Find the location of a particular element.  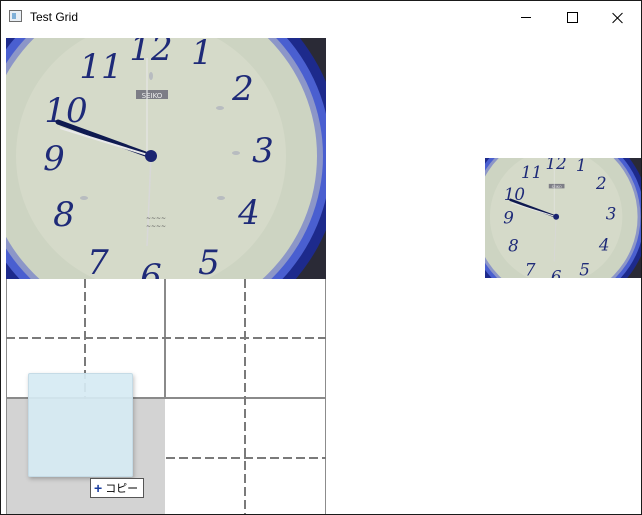

close-icon is located at coordinates (618, 18).